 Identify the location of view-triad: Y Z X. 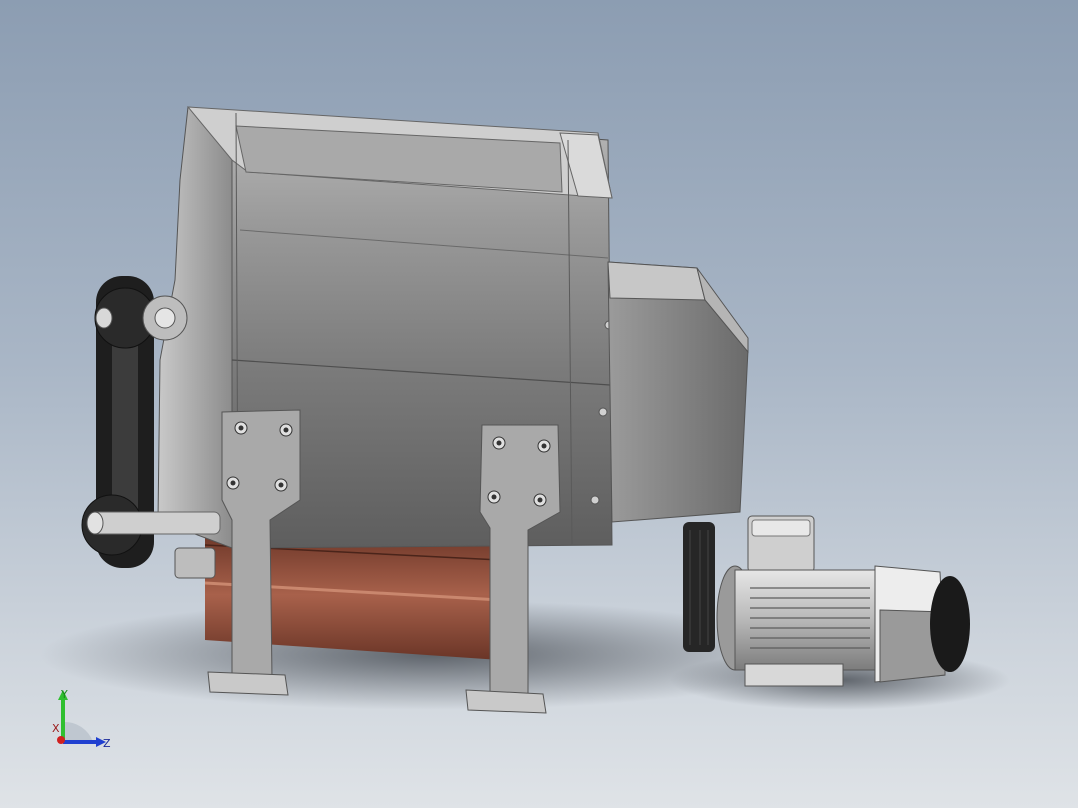
(88, 724).